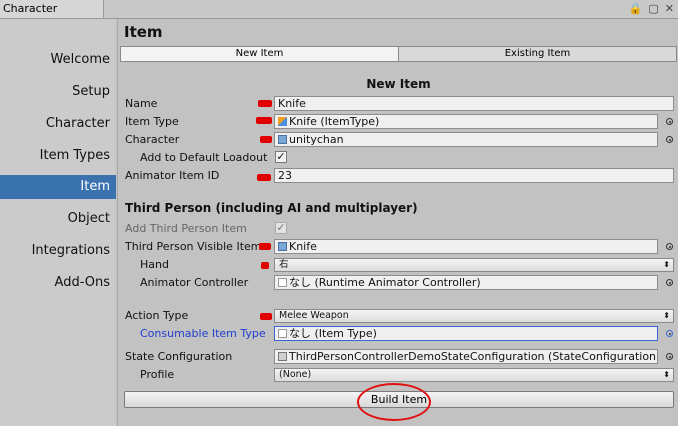 The width and height of the screenshot is (678, 426). What do you see at coordinates (55, 92) in the screenshot?
I see `sidebar-item-setup: Setup` at bounding box center [55, 92].